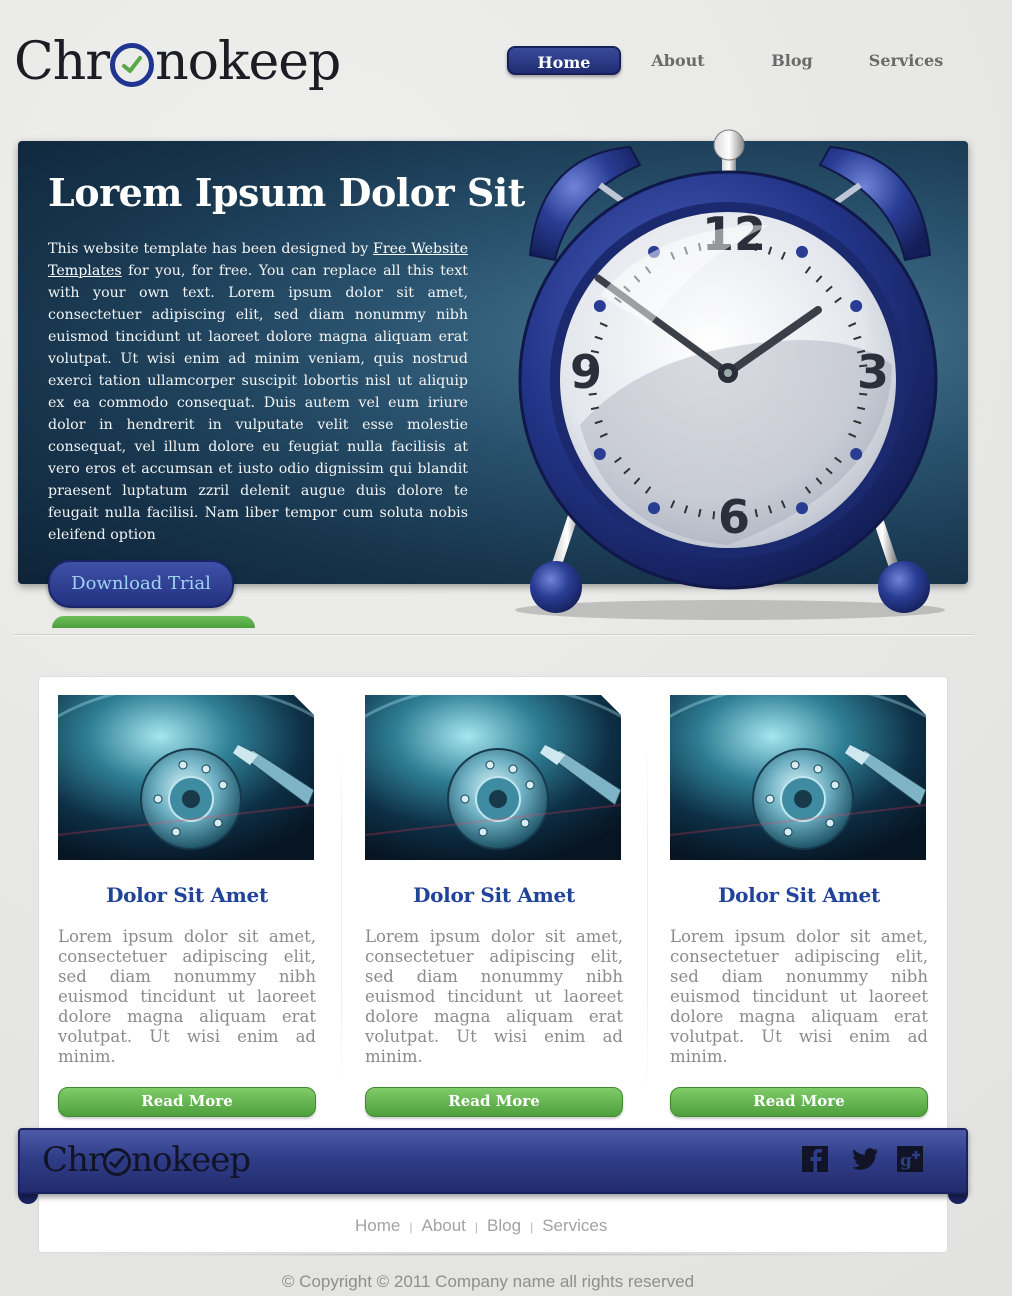  I want to click on footer-link-services: Services, so click(574, 1227).